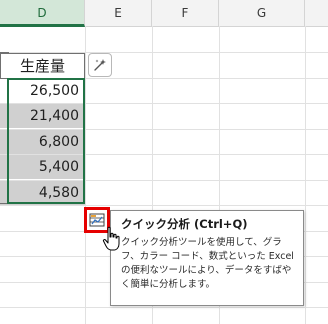 Image resolution: width=328 pixels, height=324 pixels. I want to click on quick-analysis-icon, so click(97, 220).